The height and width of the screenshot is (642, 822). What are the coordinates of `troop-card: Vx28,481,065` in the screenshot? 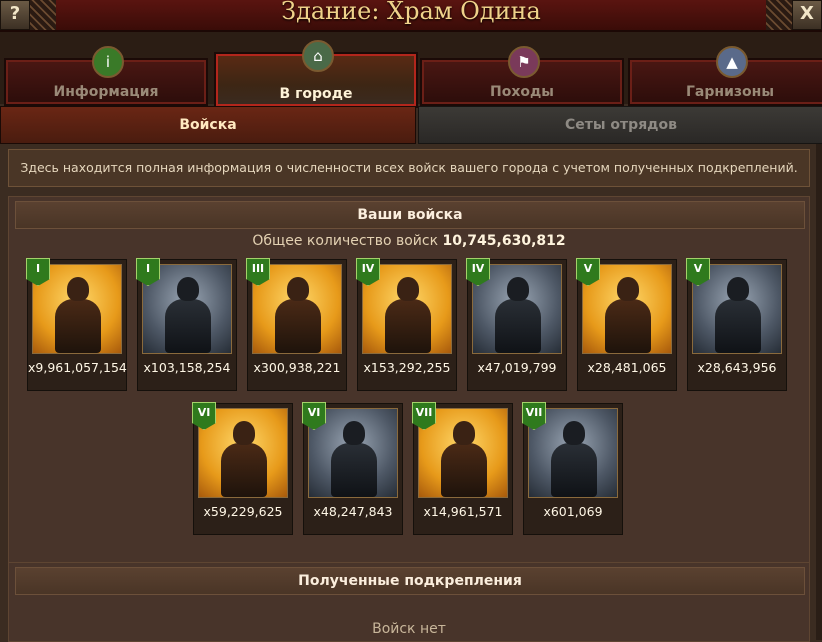 It's located at (626, 324).